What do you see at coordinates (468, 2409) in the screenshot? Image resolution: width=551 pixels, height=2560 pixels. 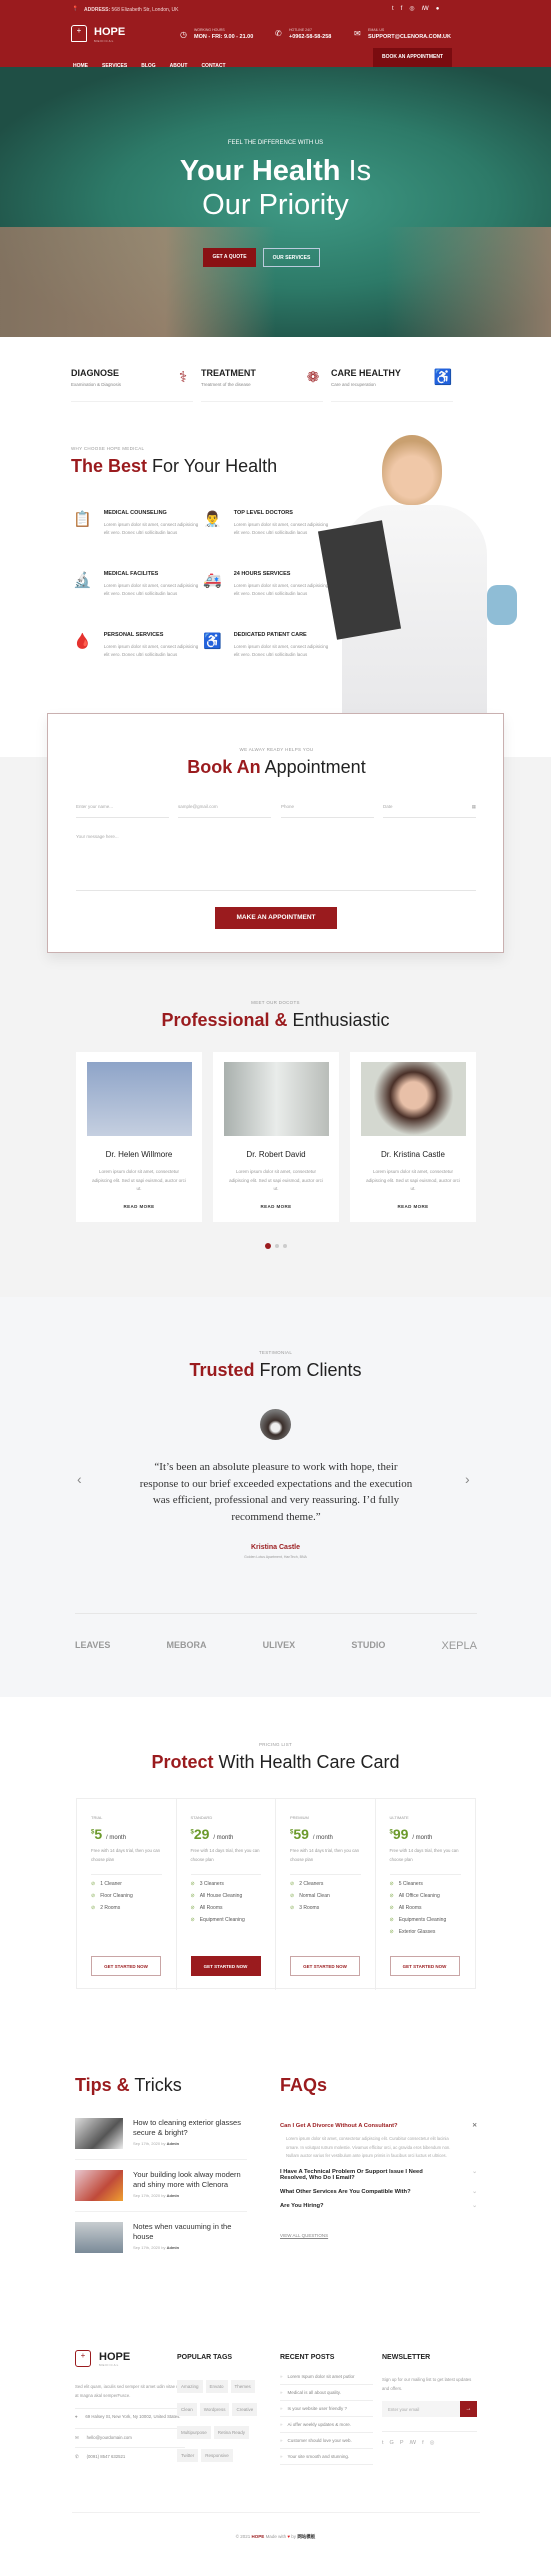 I see `arrow-right-icon: →` at bounding box center [468, 2409].